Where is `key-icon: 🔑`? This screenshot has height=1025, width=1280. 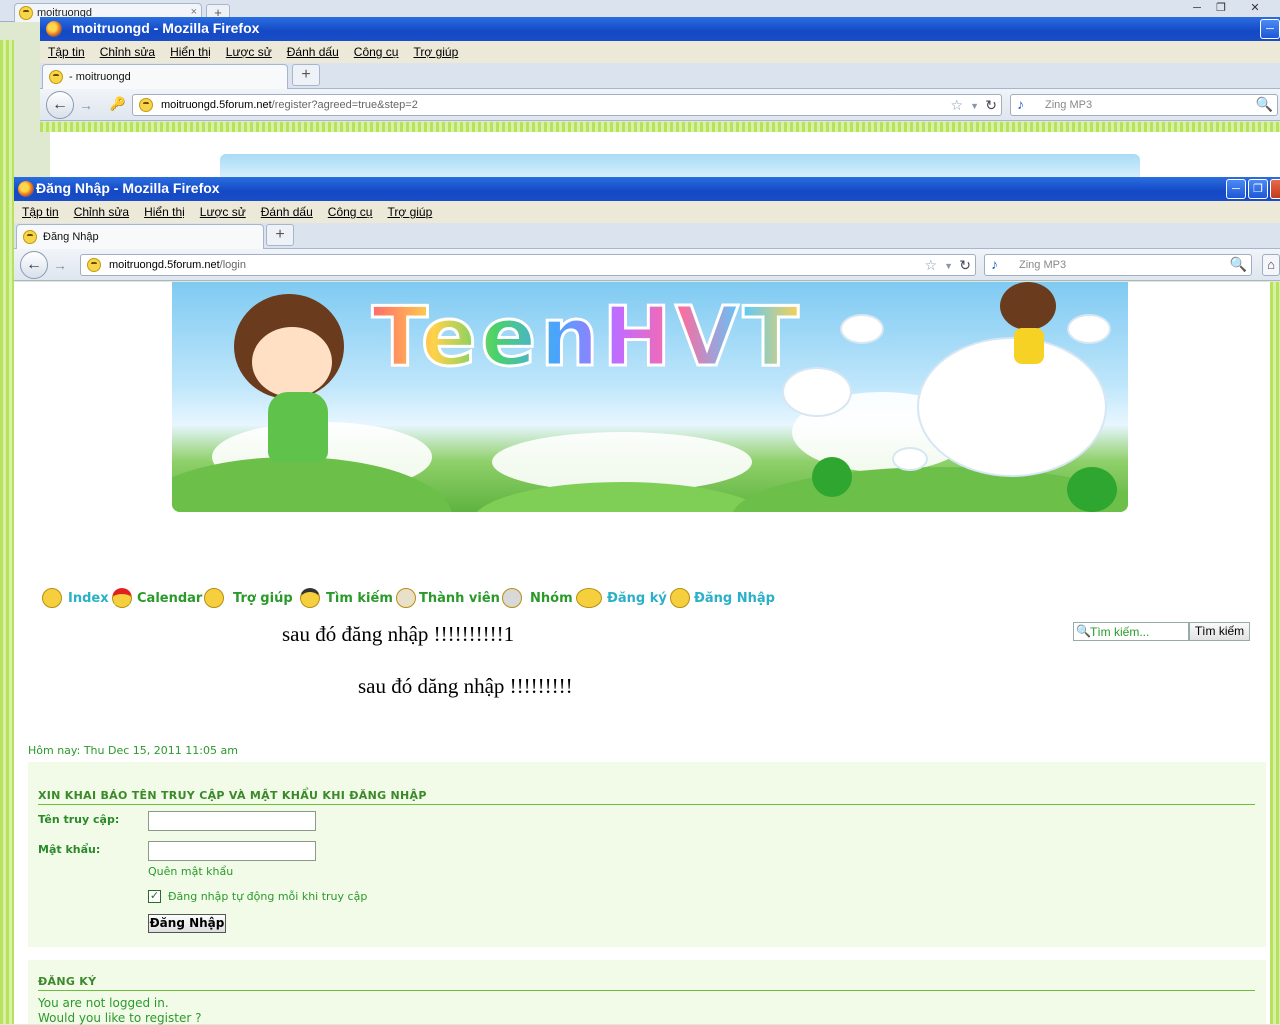
key-icon: 🔑 is located at coordinates (118, 104).